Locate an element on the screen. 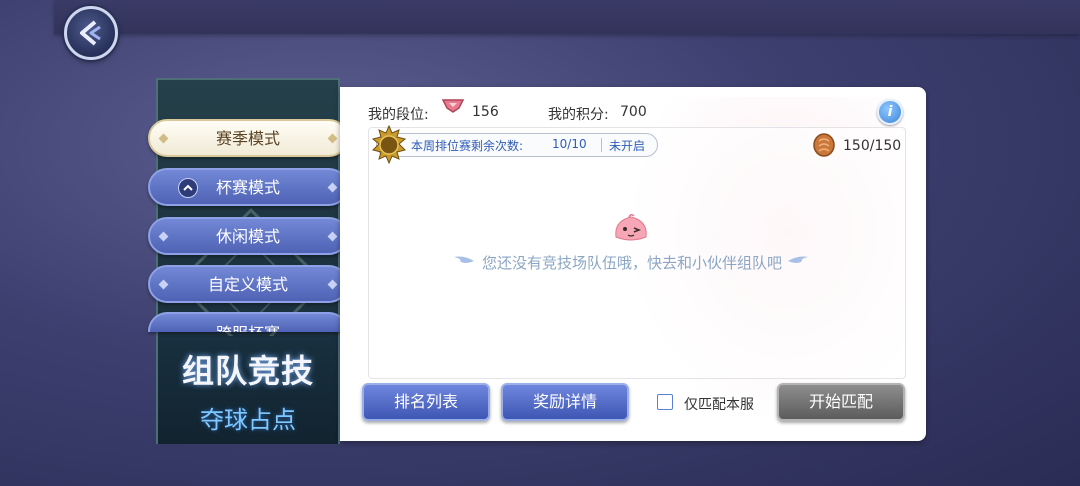 The width and height of the screenshot is (1080, 486). sun-medal-icon is located at coordinates (389, 145).